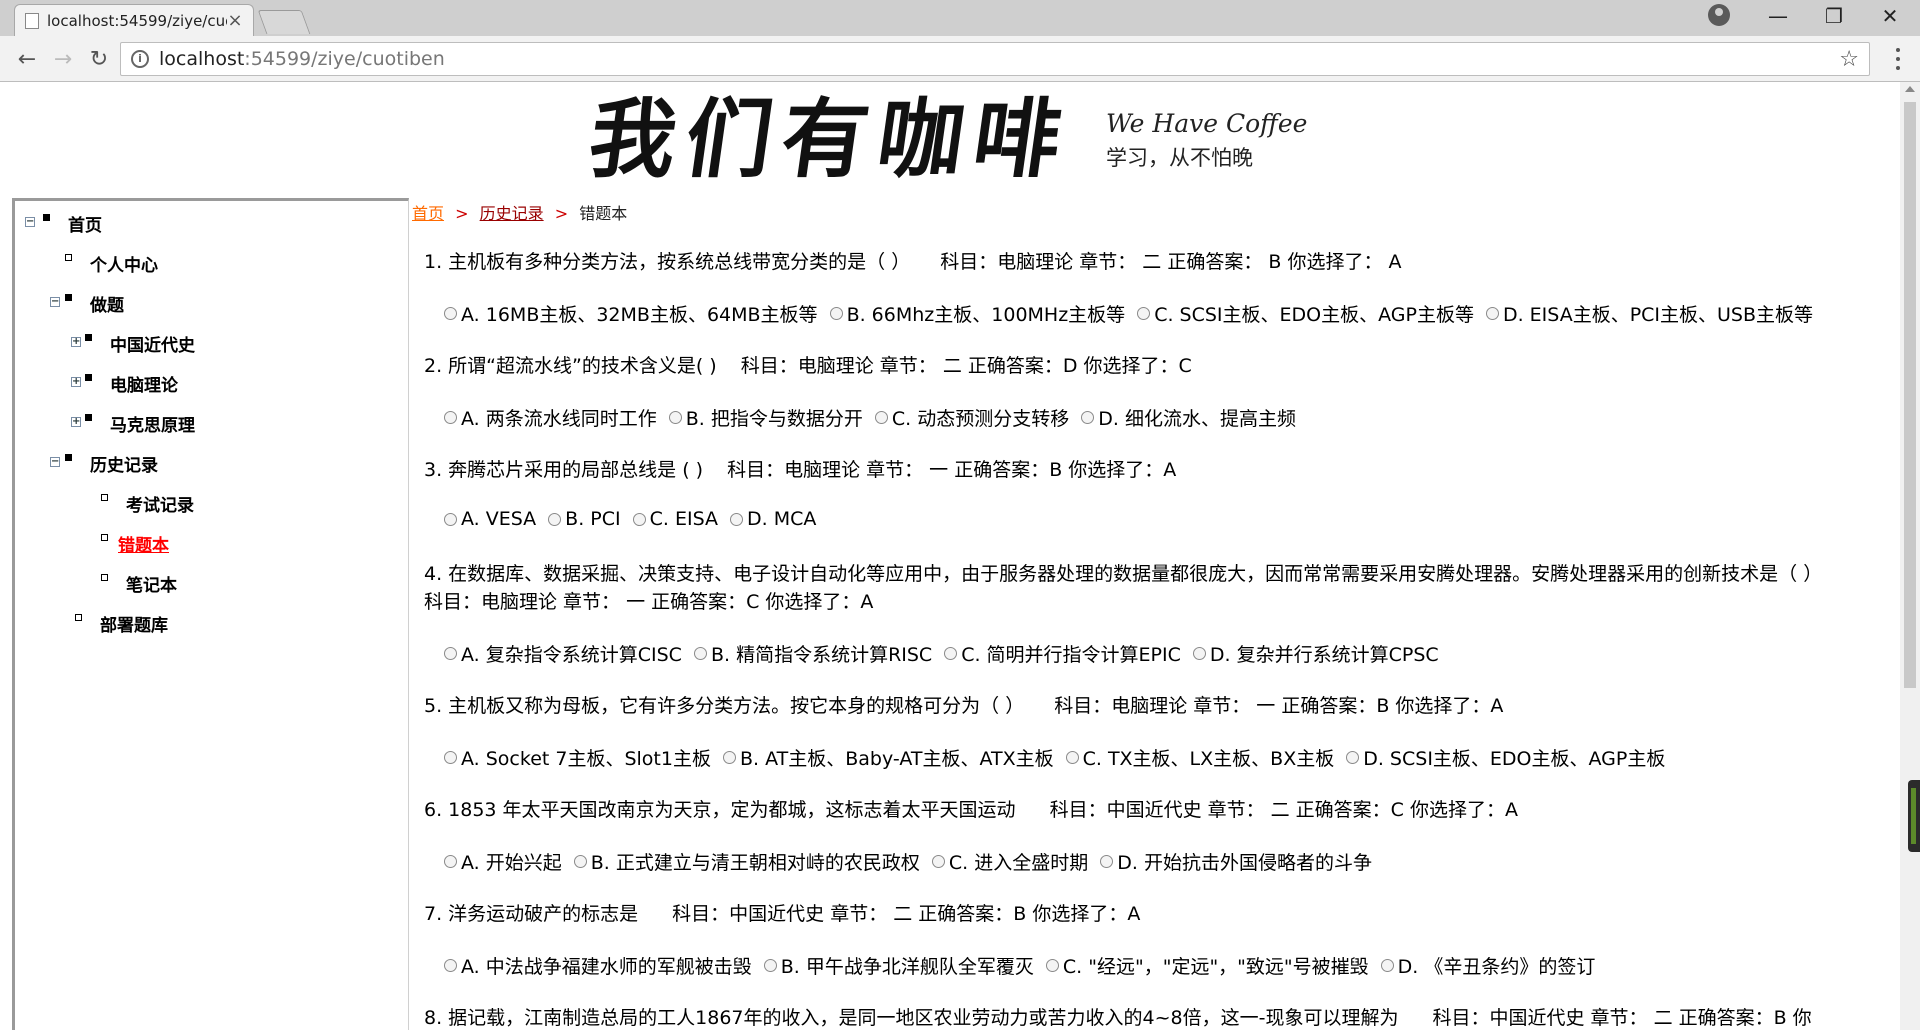 The height and width of the screenshot is (1030, 1920). Describe the element at coordinates (140, 59) in the screenshot. I see `info-icon: i` at that location.